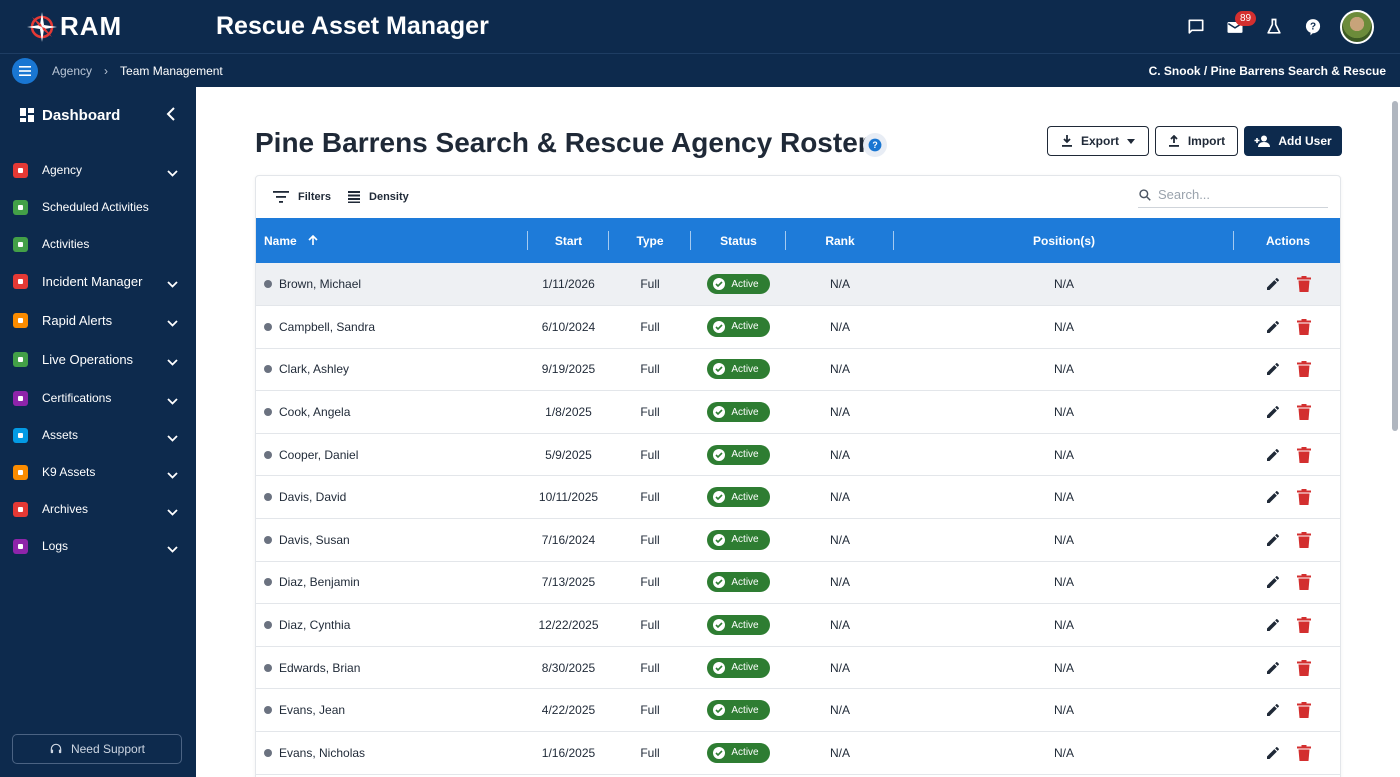 The image size is (1400, 777). What do you see at coordinates (798, 540) in the screenshot?
I see `table-row: Davis, Susan 7/16/2024 Full Active N/A N/A` at bounding box center [798, 540].